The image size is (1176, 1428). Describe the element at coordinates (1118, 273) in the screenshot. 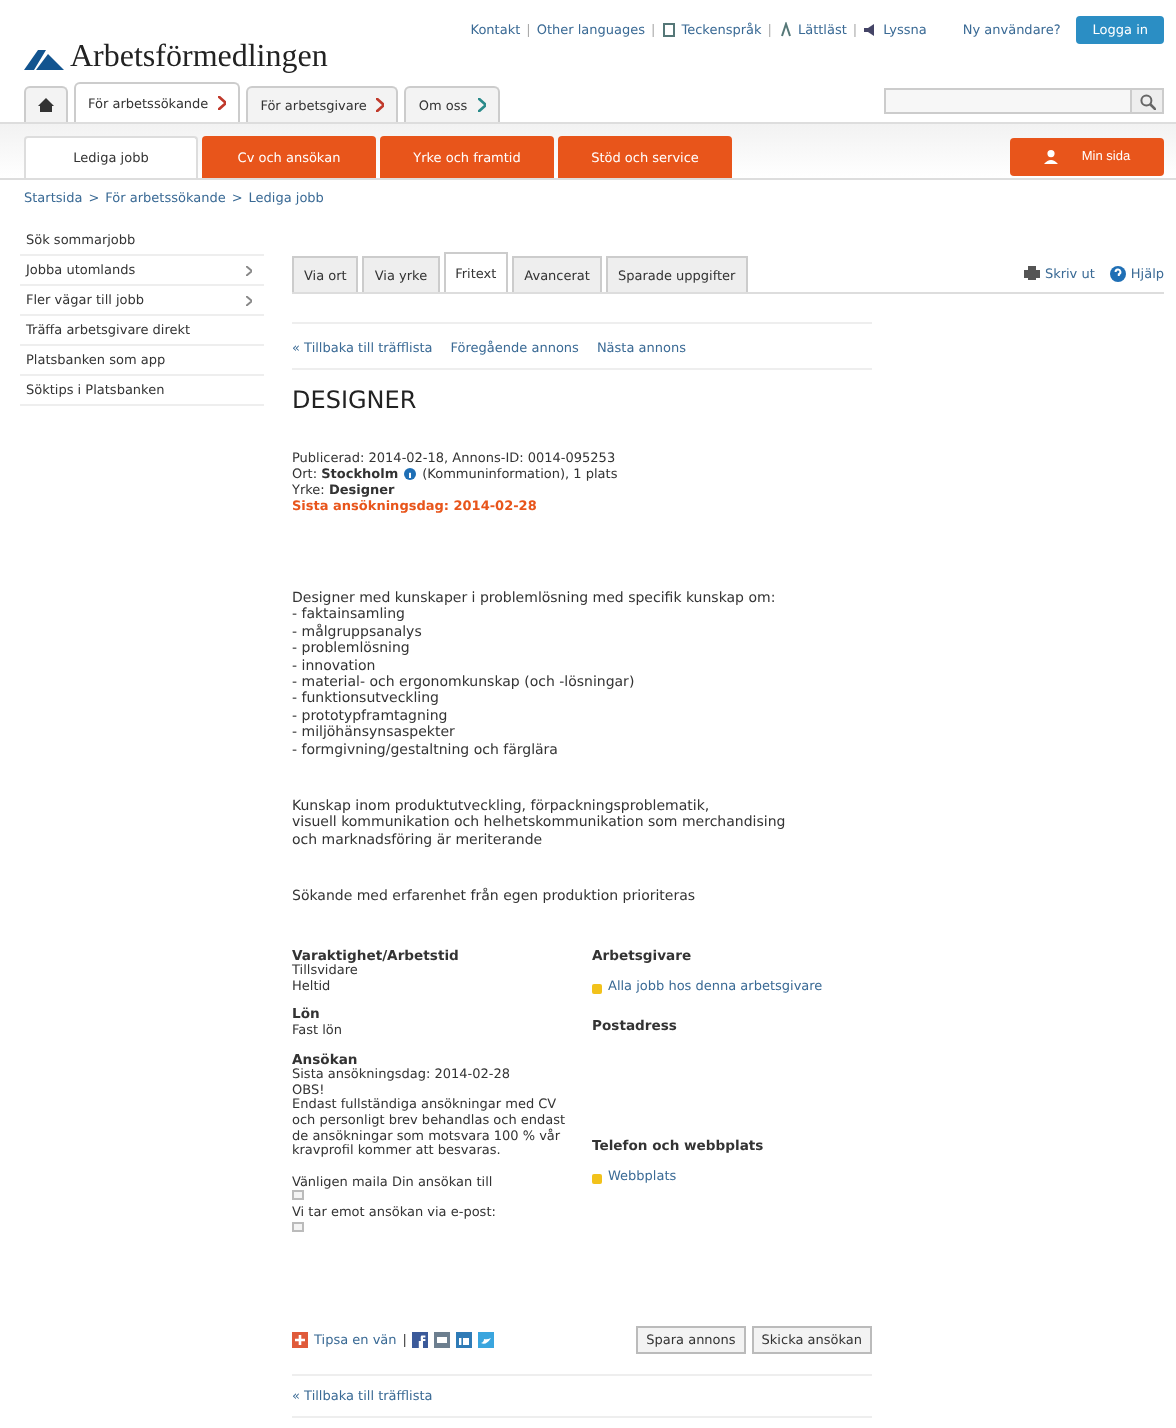

I see `help-icon` at that location.